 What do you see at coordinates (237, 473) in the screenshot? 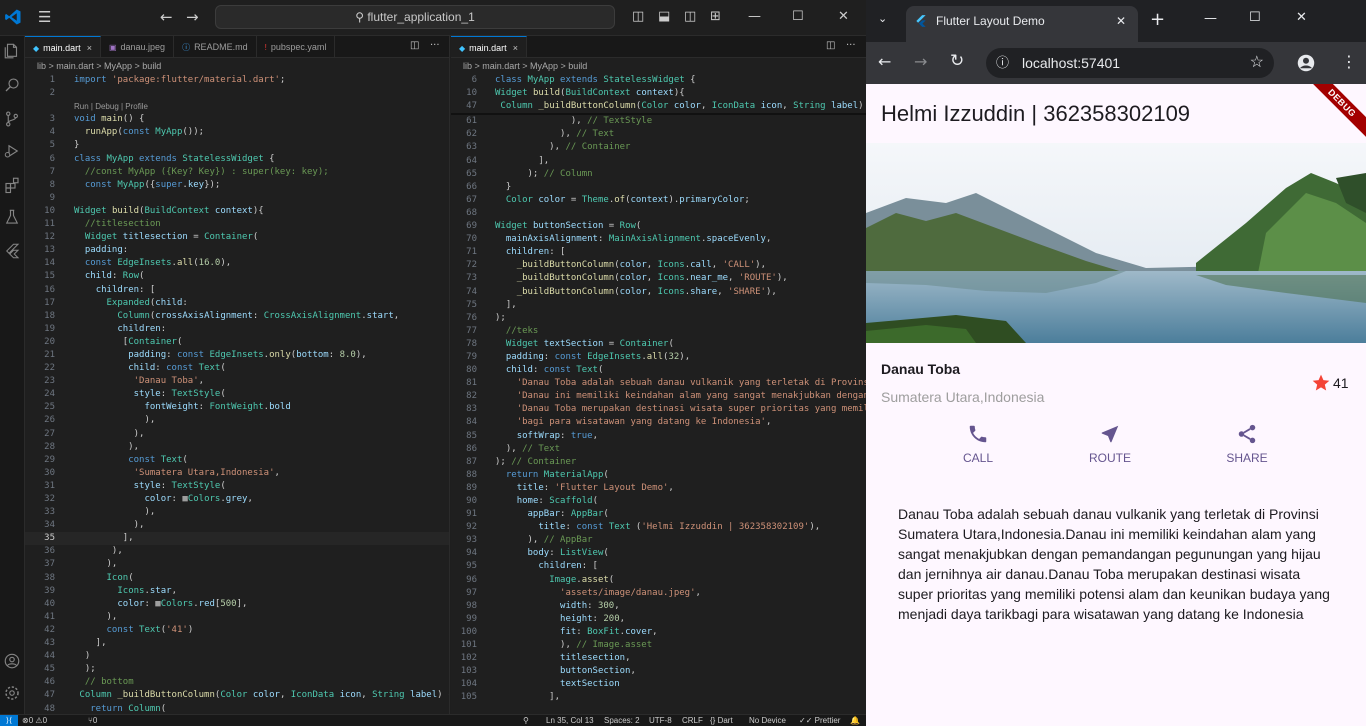
I see `code-line: 30 'Sumatera Utara,Indonesia',` at bounding box center [237, 473].